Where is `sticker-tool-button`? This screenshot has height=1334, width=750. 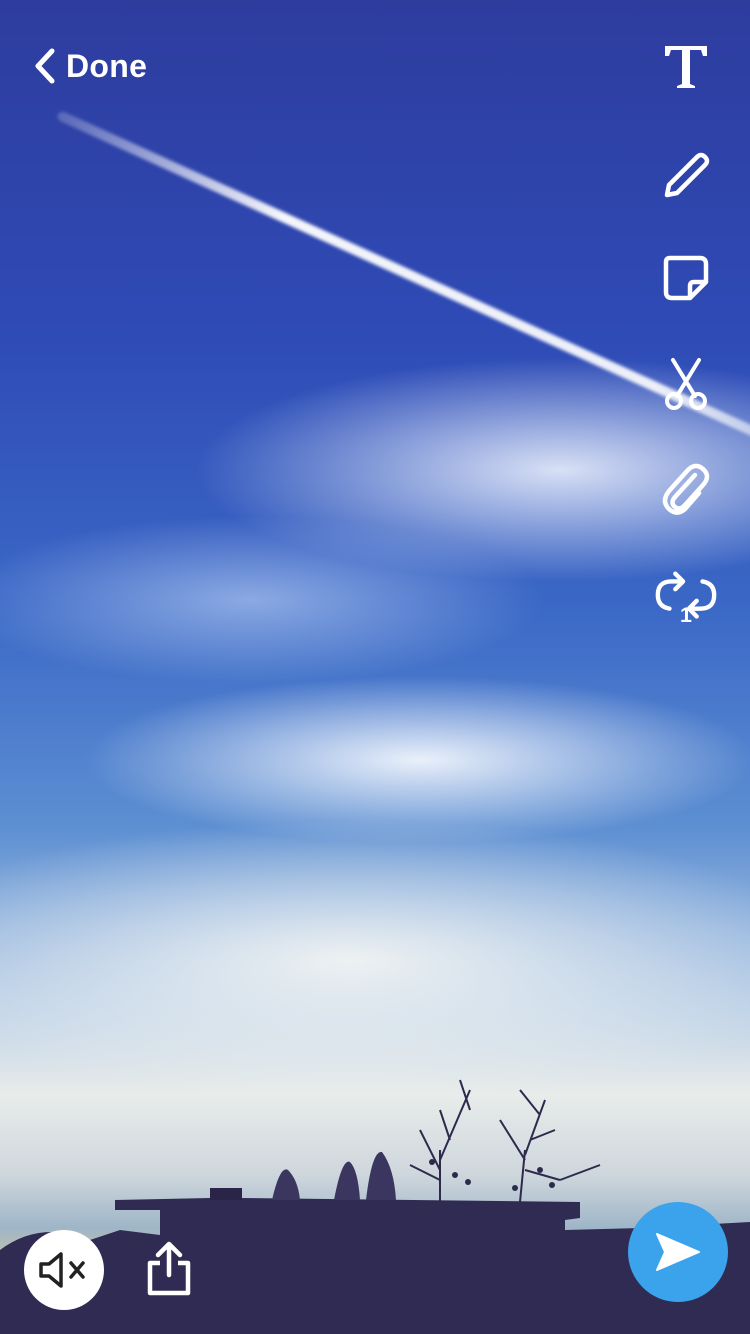 sticker-tool-button is located at coordinates (686, 278).